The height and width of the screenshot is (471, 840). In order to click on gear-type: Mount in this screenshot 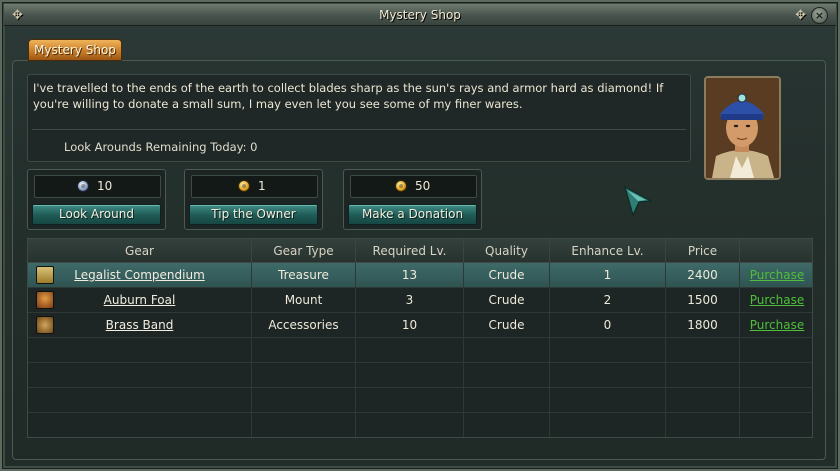, I will do `click(304, 300)`.